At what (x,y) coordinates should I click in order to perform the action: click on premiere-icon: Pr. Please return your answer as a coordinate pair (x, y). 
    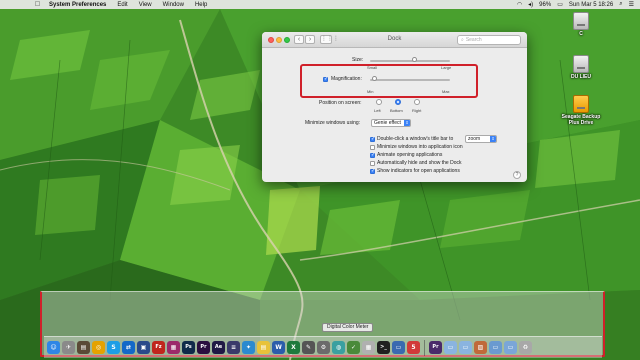
    Looking at the image, I should click on (203, 347).